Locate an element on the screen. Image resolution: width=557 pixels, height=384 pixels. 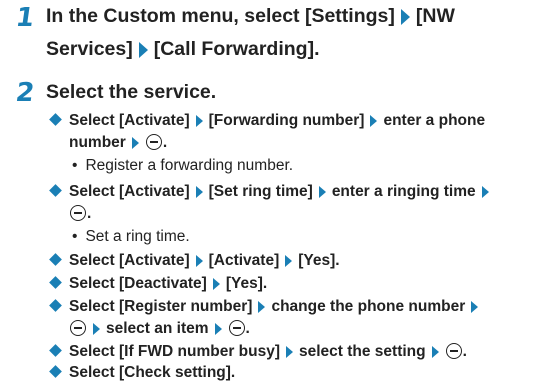
option-forwarding-number-cont: number. is located at coordinates (118, 142).